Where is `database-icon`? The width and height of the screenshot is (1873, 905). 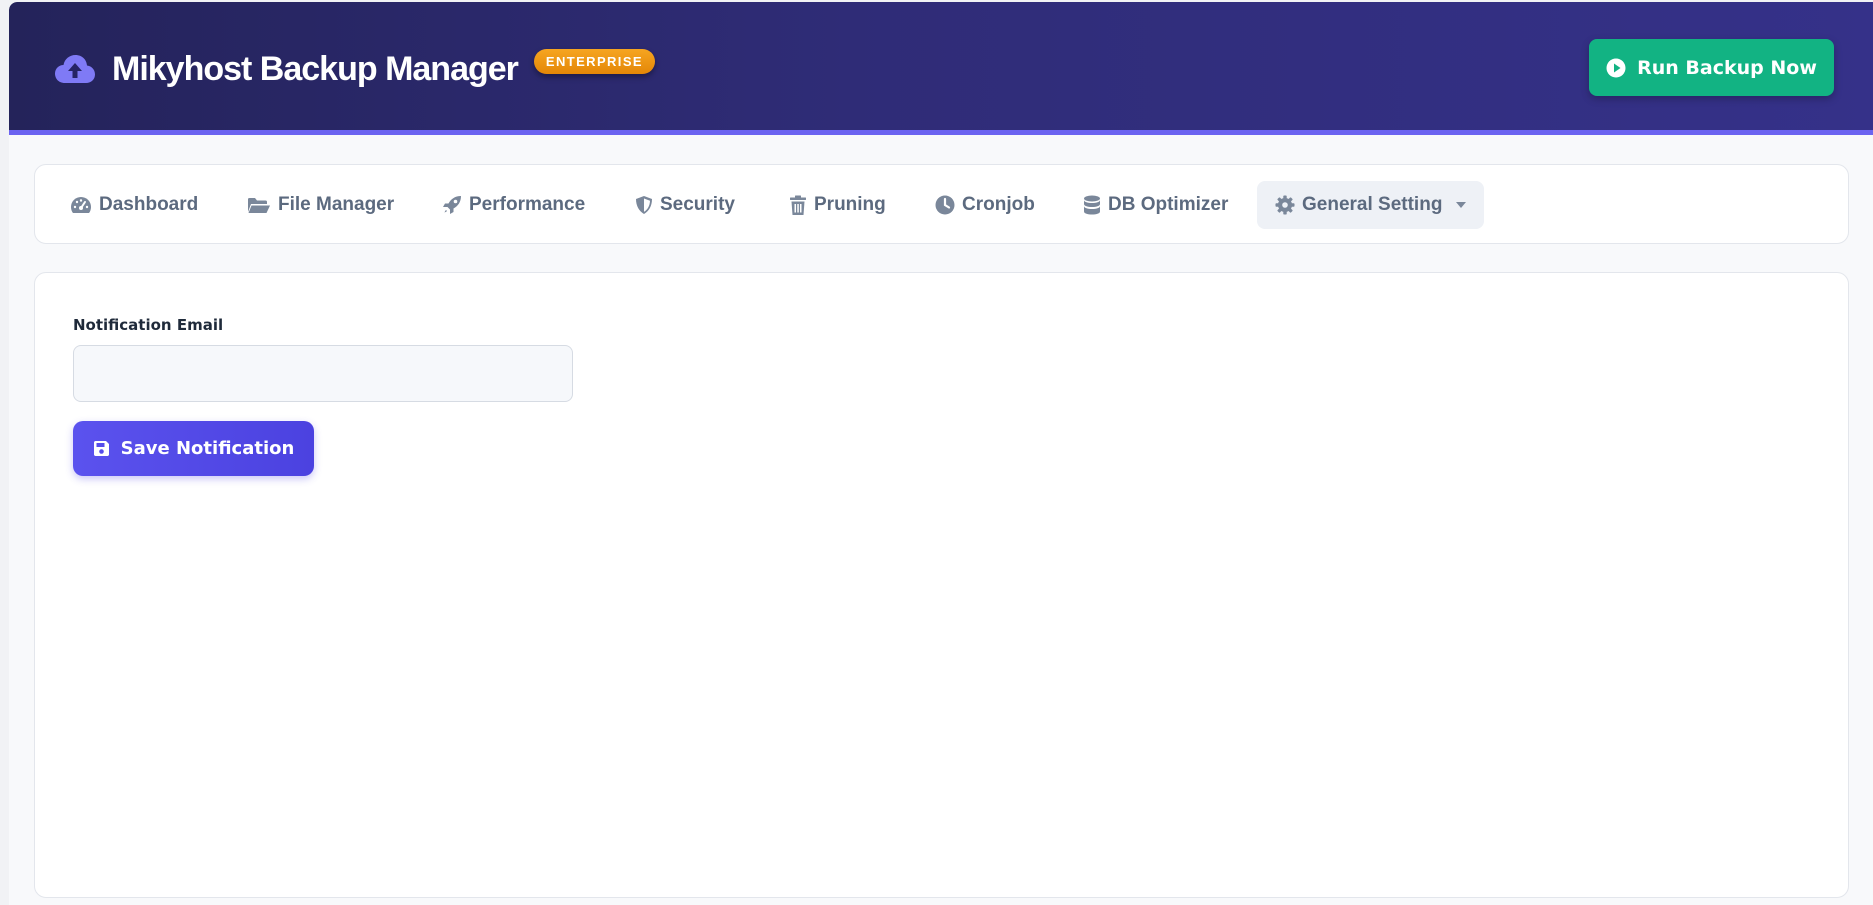
database-icon is located at coordinates (1092, 205).